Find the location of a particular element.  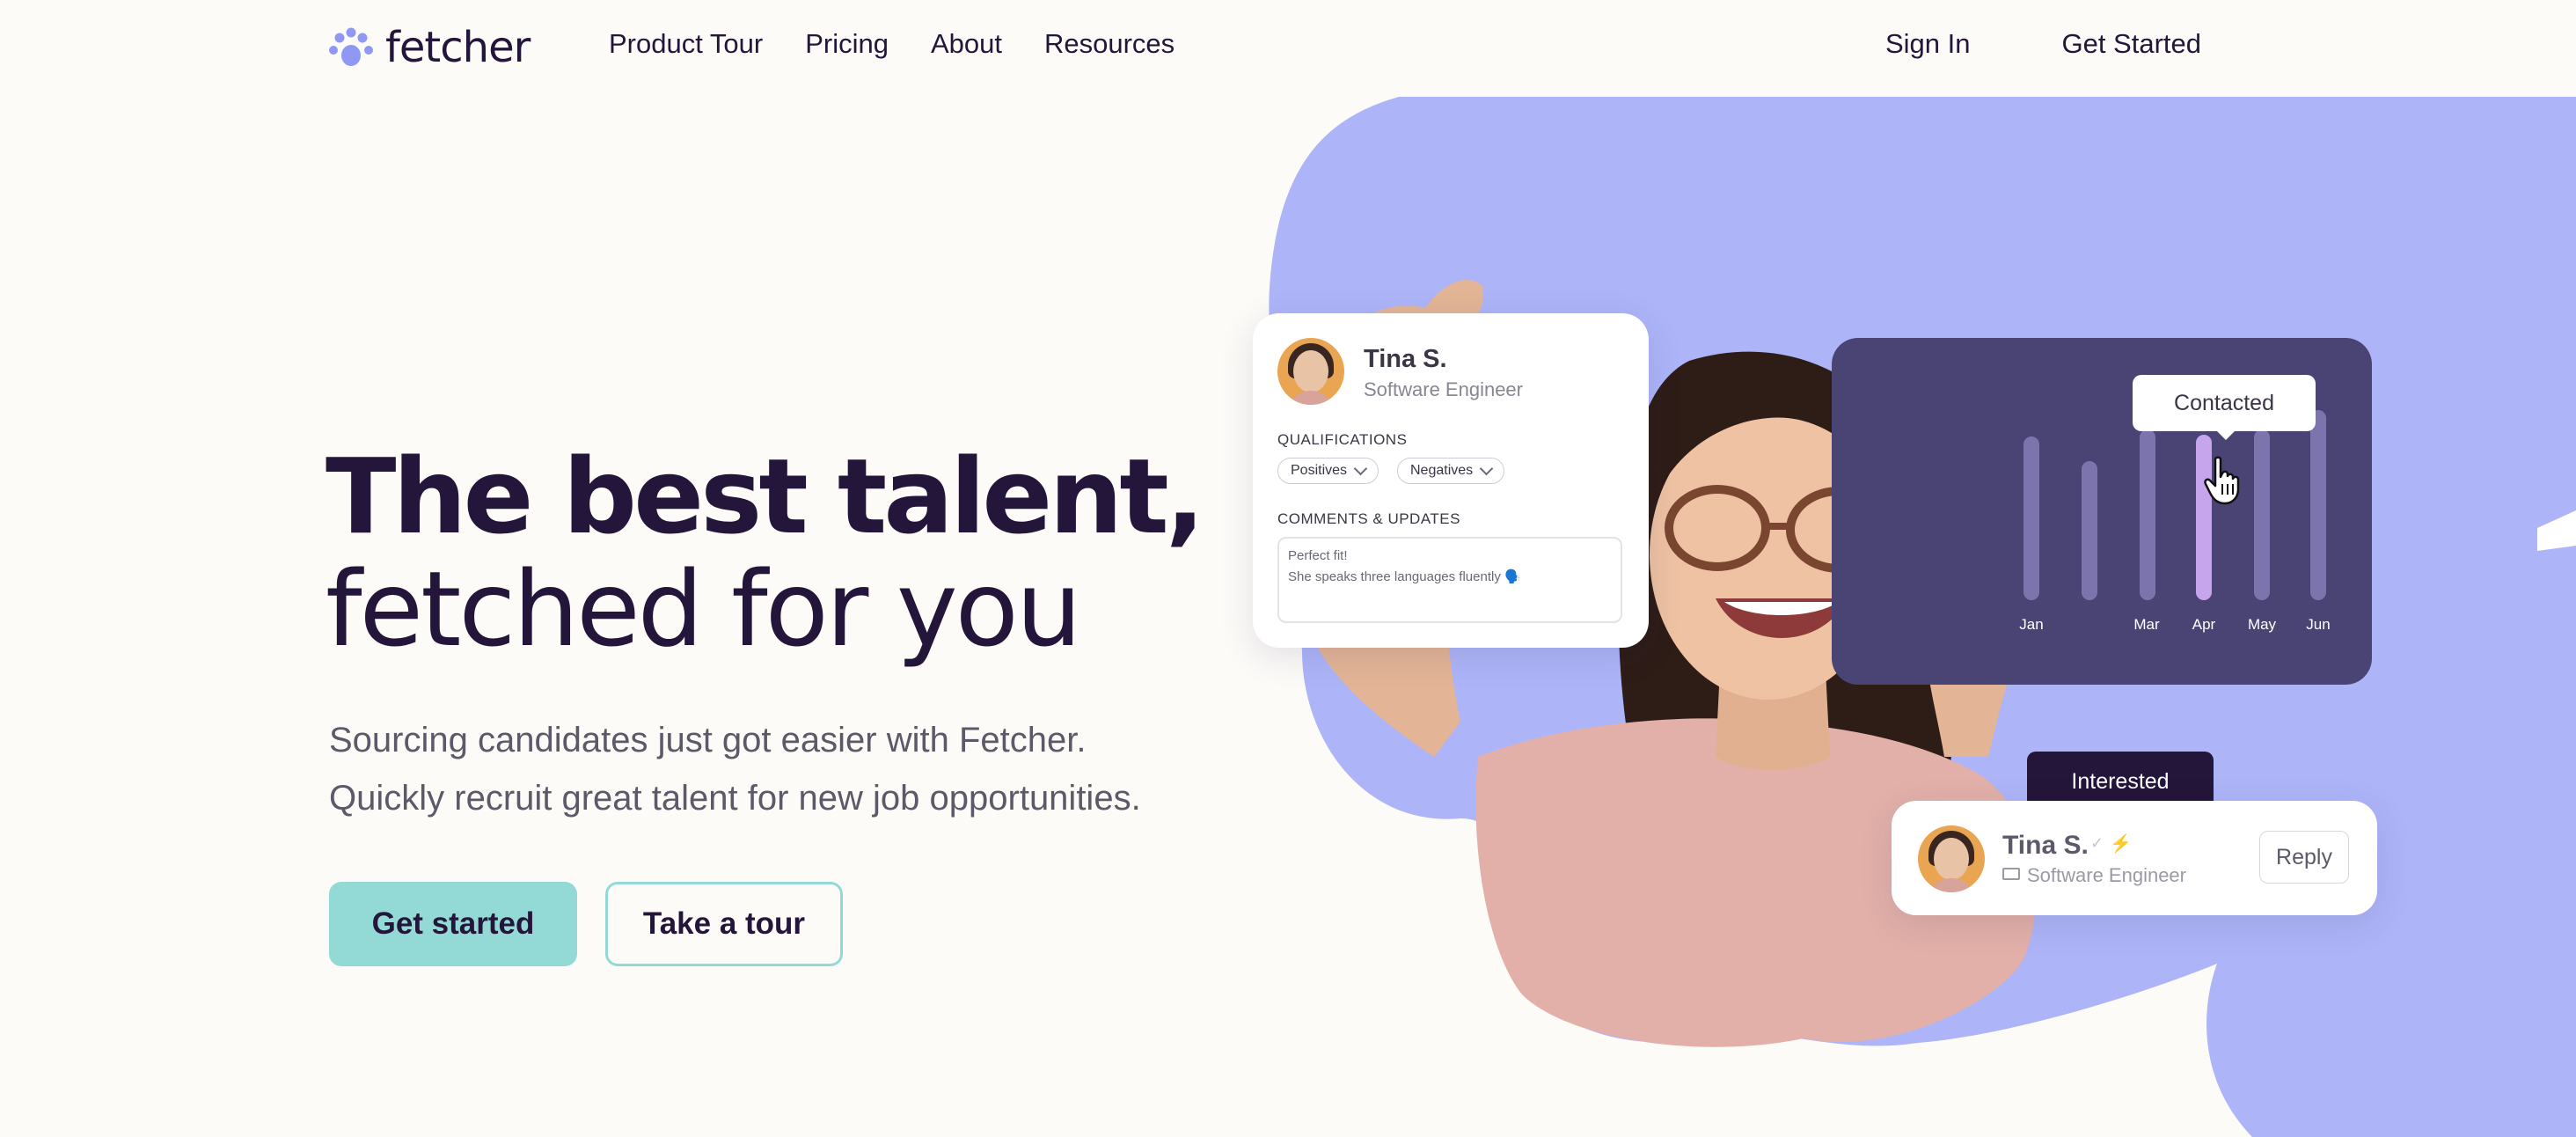

positives-label: Positives is located at coordinates (1319, 470).